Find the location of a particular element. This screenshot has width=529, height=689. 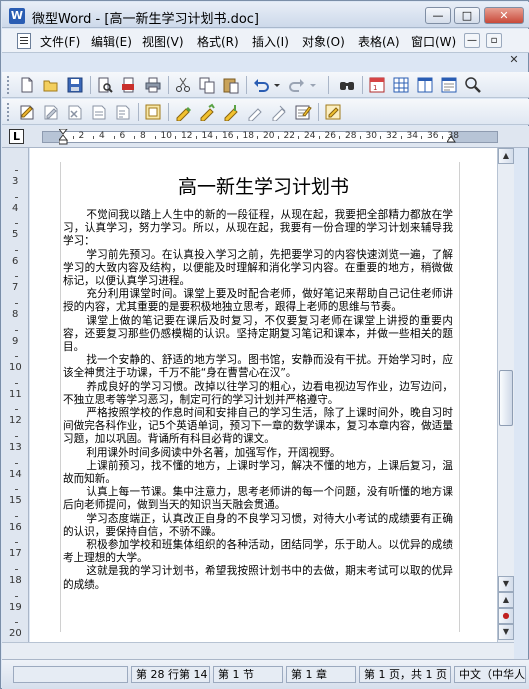

minimize-button: — is located at coordinates (438, 15).